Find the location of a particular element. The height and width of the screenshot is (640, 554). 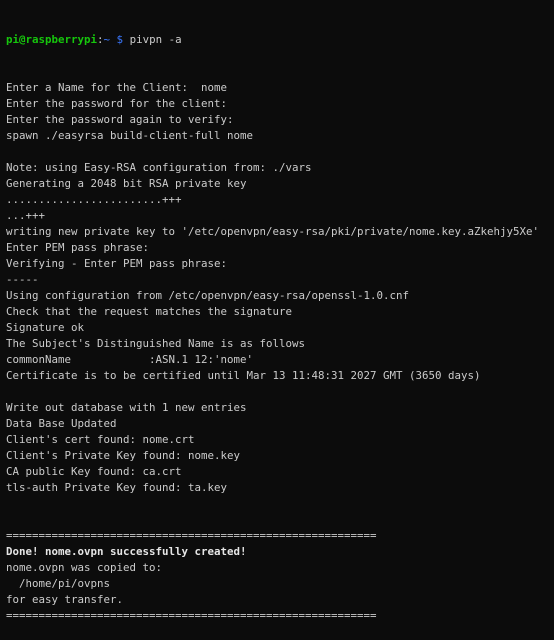

prompt-user-host: pi@raspberrypi is located at coordinates (52, 39).